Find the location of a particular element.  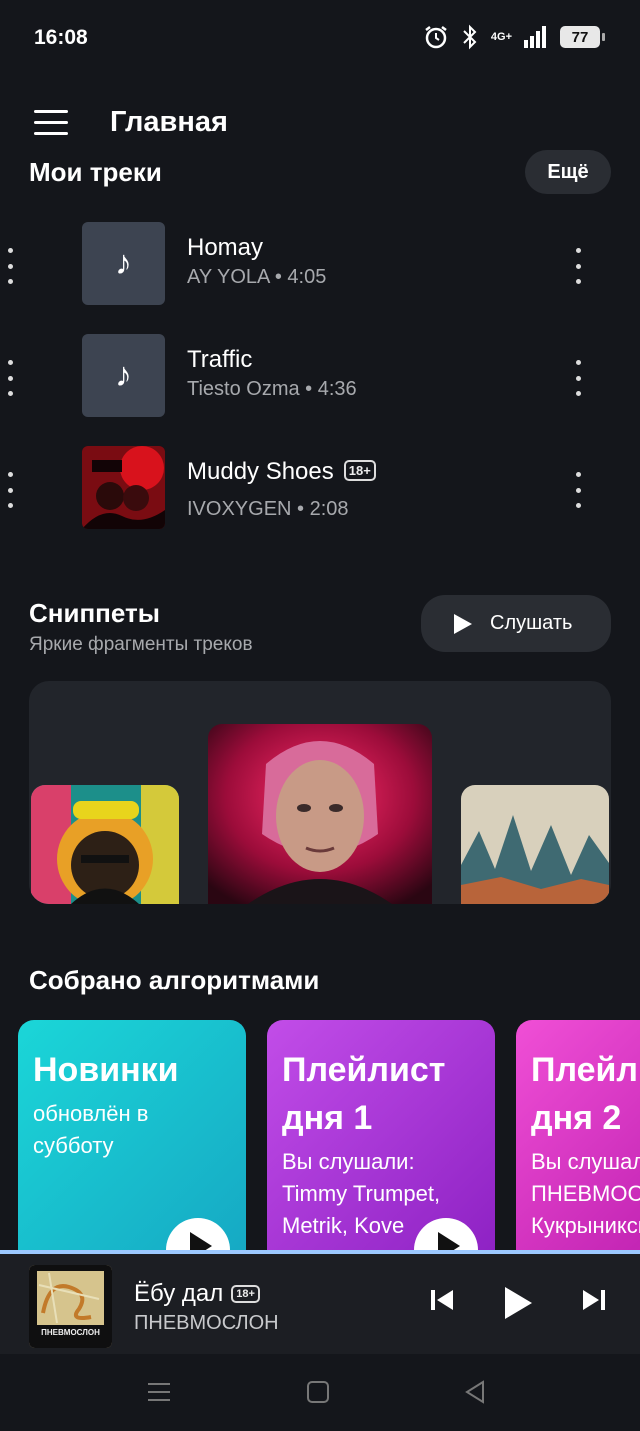

snippet-cover-active is located at coordinates (320, 814).